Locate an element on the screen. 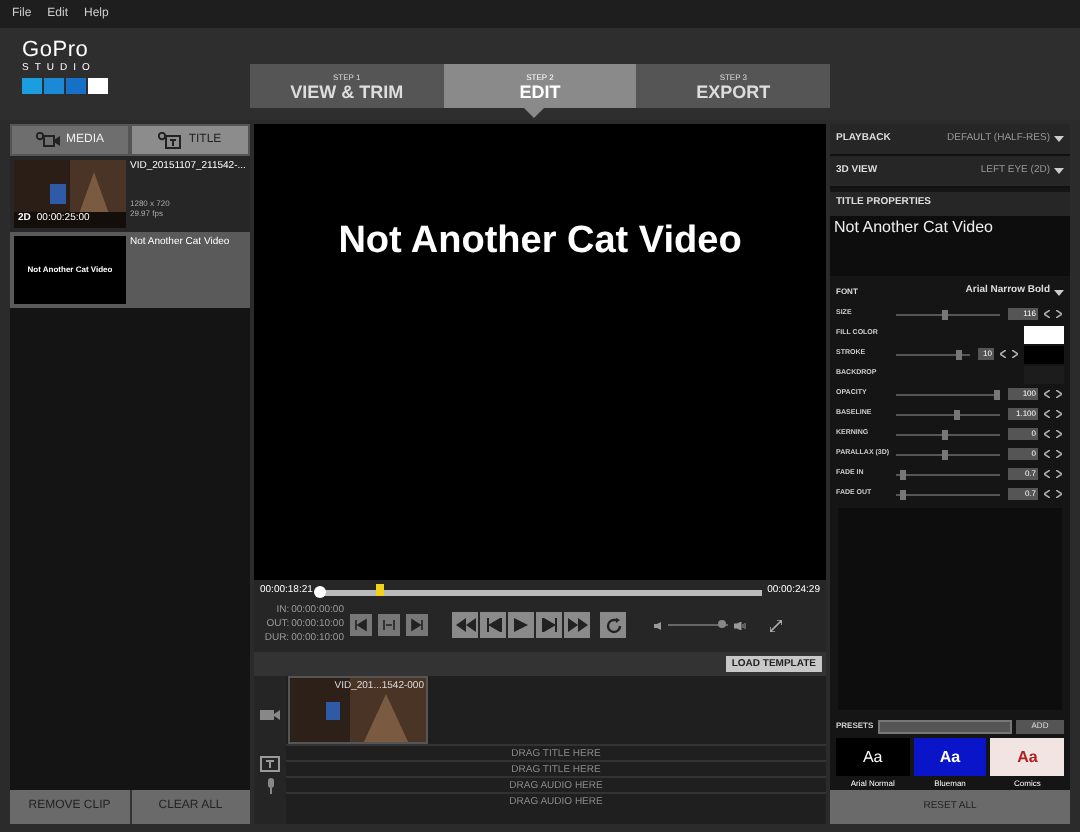 Image resolution: width=1080 pixels, height=832 pixels. loop-button is located at coordinates (613, 625).